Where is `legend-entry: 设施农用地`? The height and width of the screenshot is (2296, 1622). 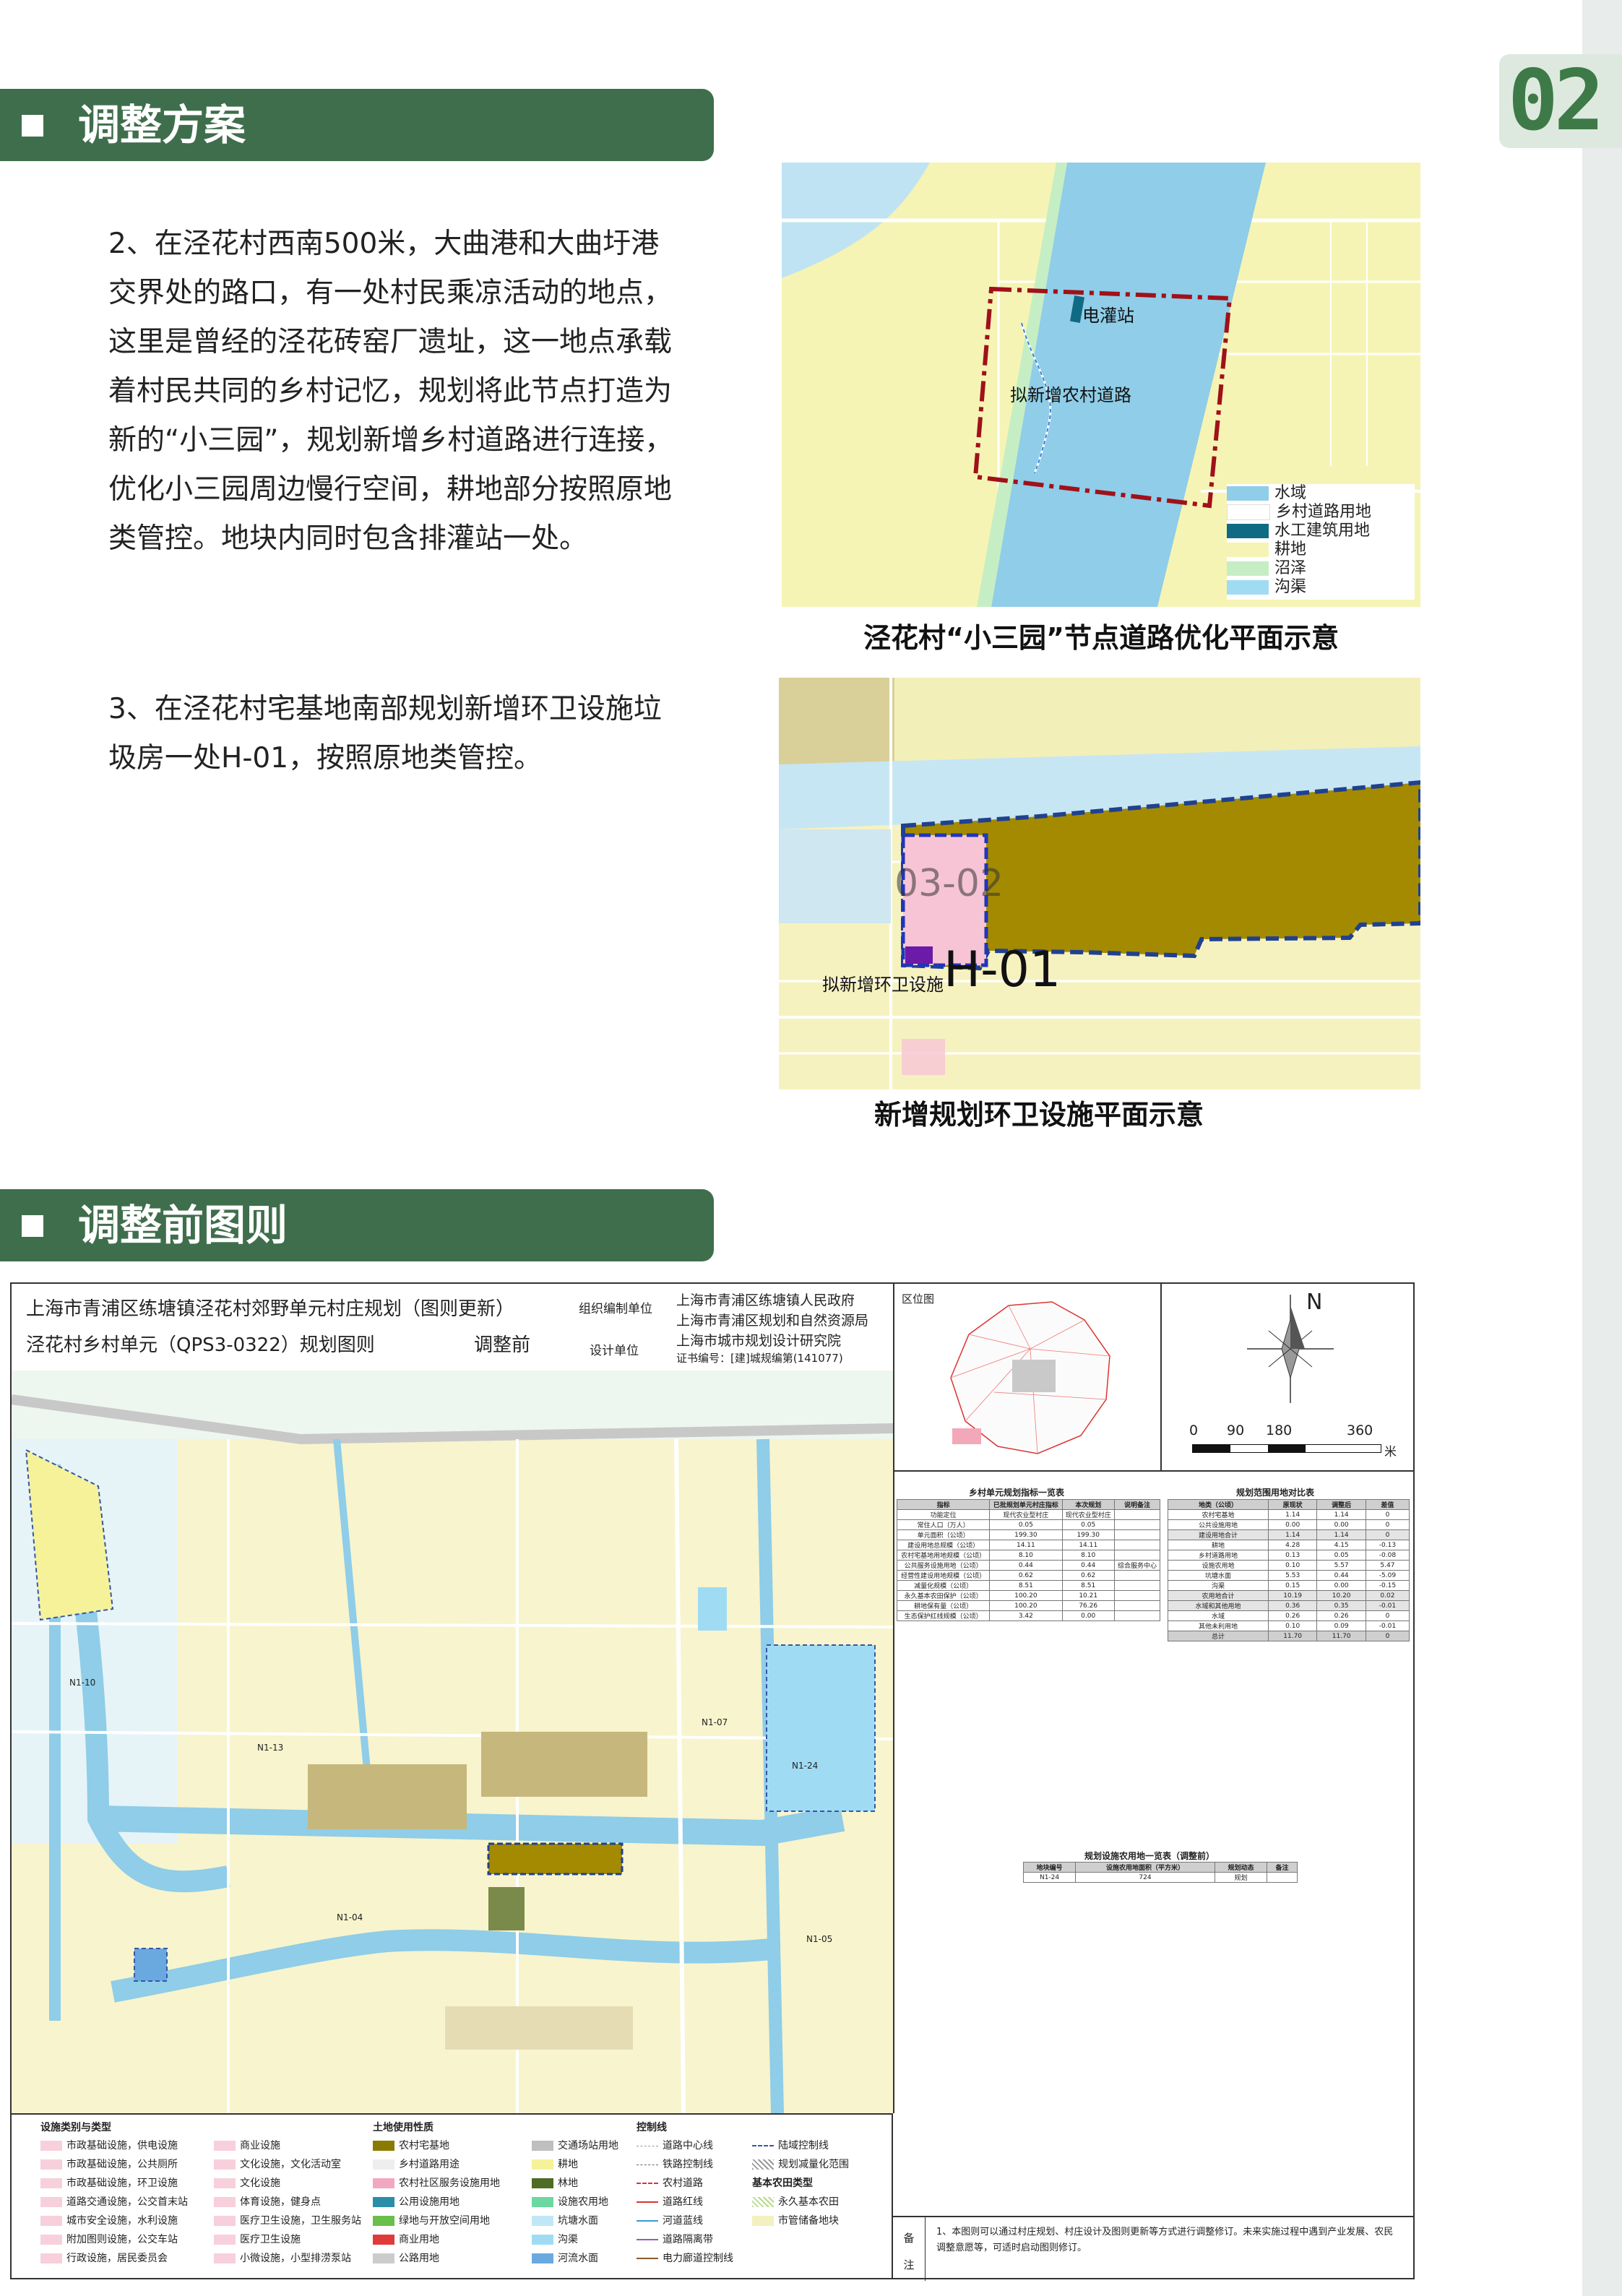 legend-entry: 设施农用地 is located at coordinates (575, 2202).